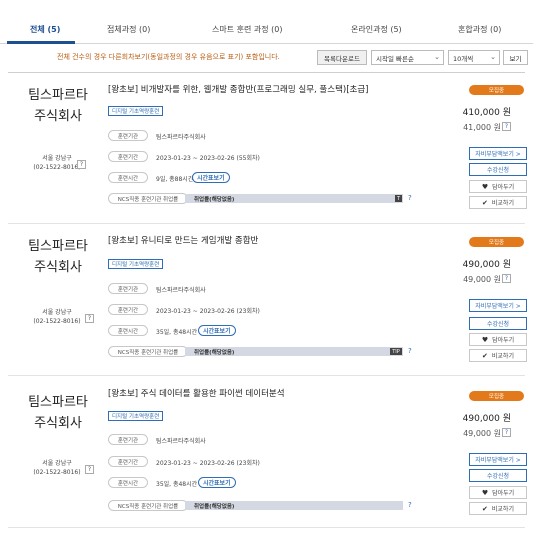  What do you see at coordinates (247, 29) in the screenshot?
I see `tab-smart: 스마트 훈련 과정 (0)` at bounding box center [247, 29].